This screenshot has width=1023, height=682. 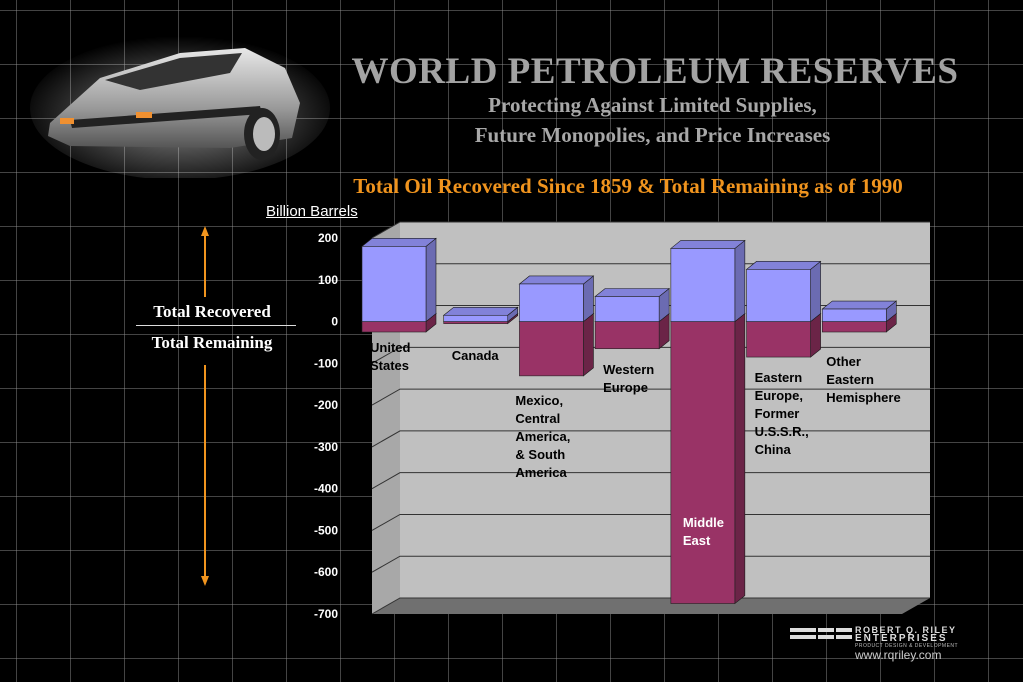 I want to click on y-tick-label: -500, so click(x=326, y=530).